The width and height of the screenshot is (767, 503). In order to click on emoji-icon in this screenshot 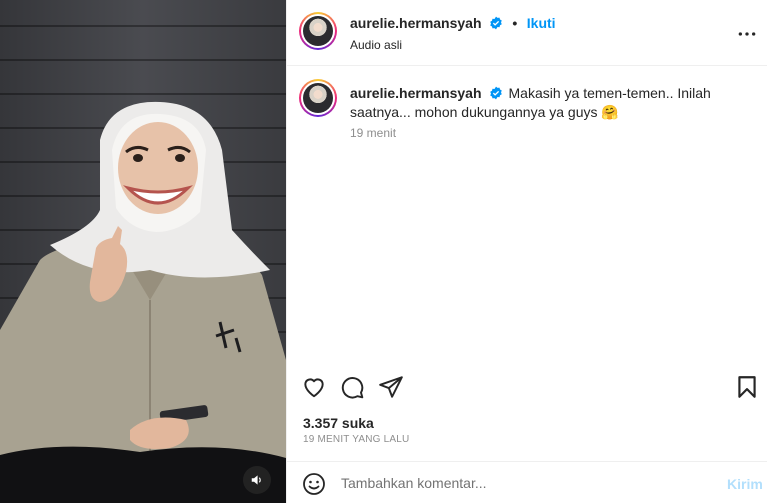, I will do `click(314, 484)`.